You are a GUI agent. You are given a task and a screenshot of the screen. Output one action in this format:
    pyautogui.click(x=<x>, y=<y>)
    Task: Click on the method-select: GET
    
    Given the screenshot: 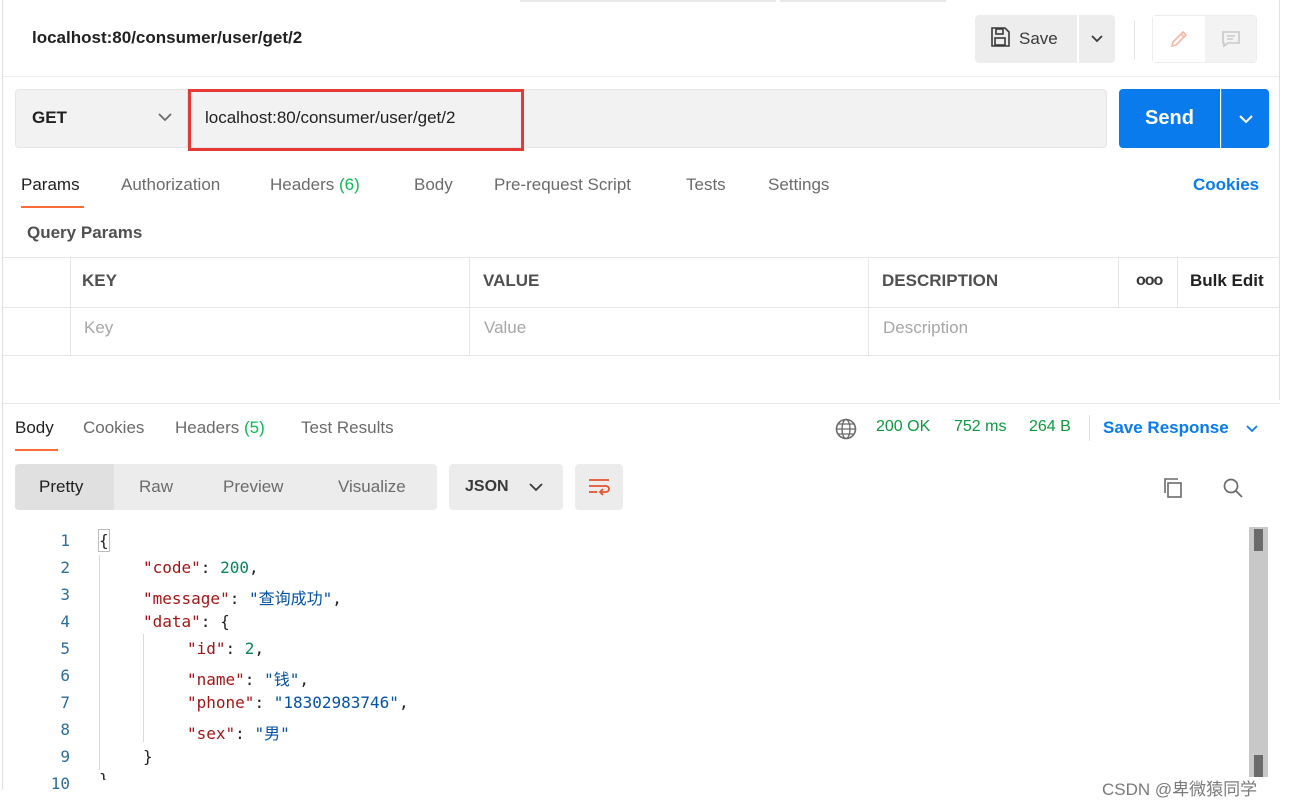 What is the action you would take?
    pyautogui.click(x=49, y=118)
    